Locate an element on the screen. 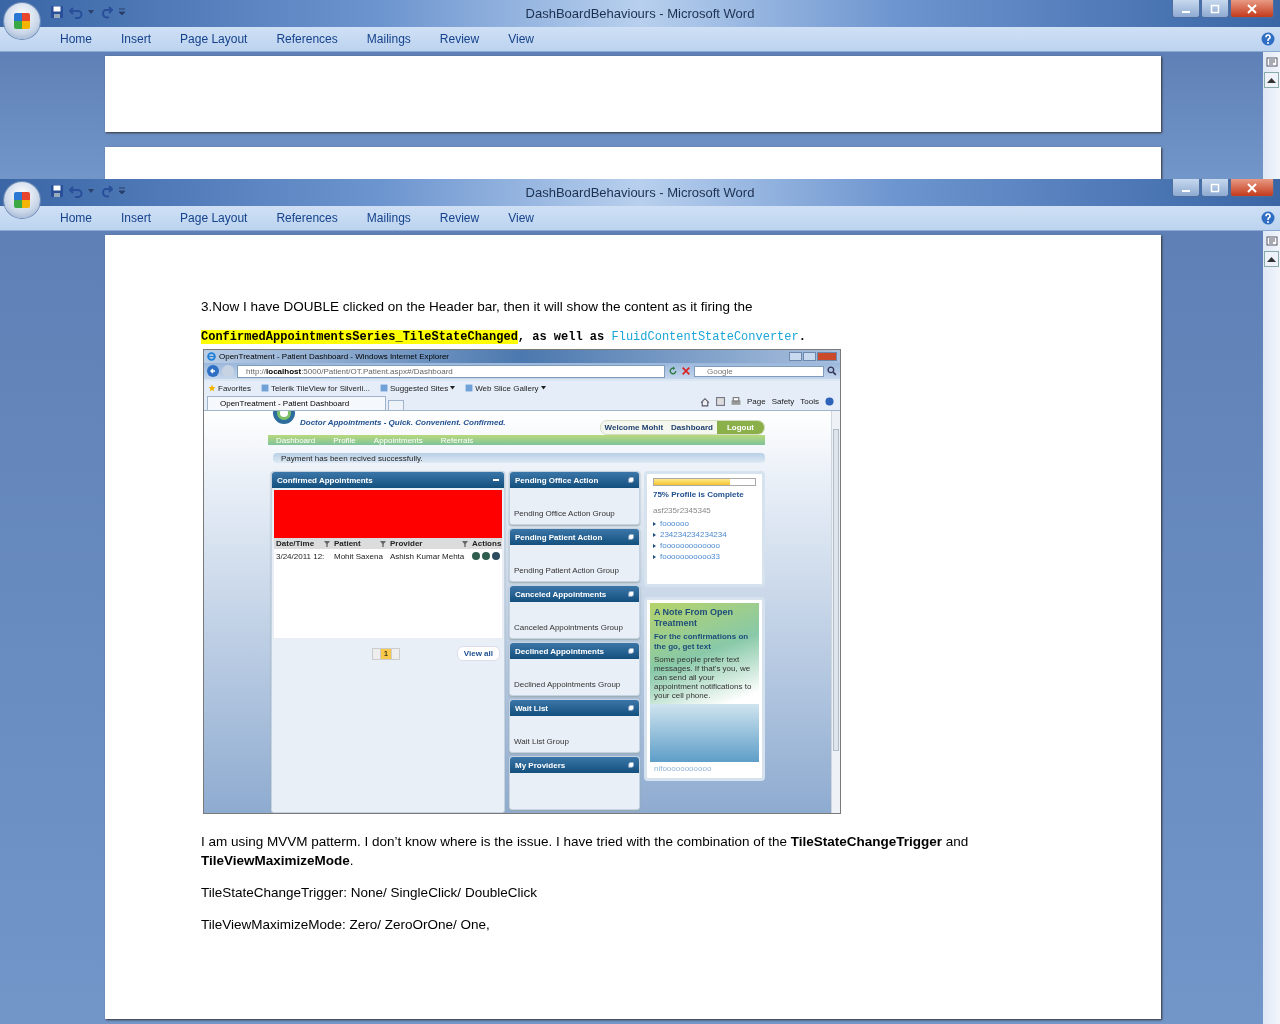  back-button is located at coordinates (213, 371).